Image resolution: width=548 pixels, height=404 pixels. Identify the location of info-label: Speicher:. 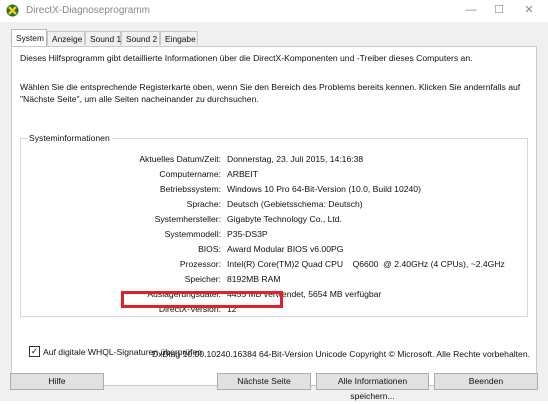
(202, 279).